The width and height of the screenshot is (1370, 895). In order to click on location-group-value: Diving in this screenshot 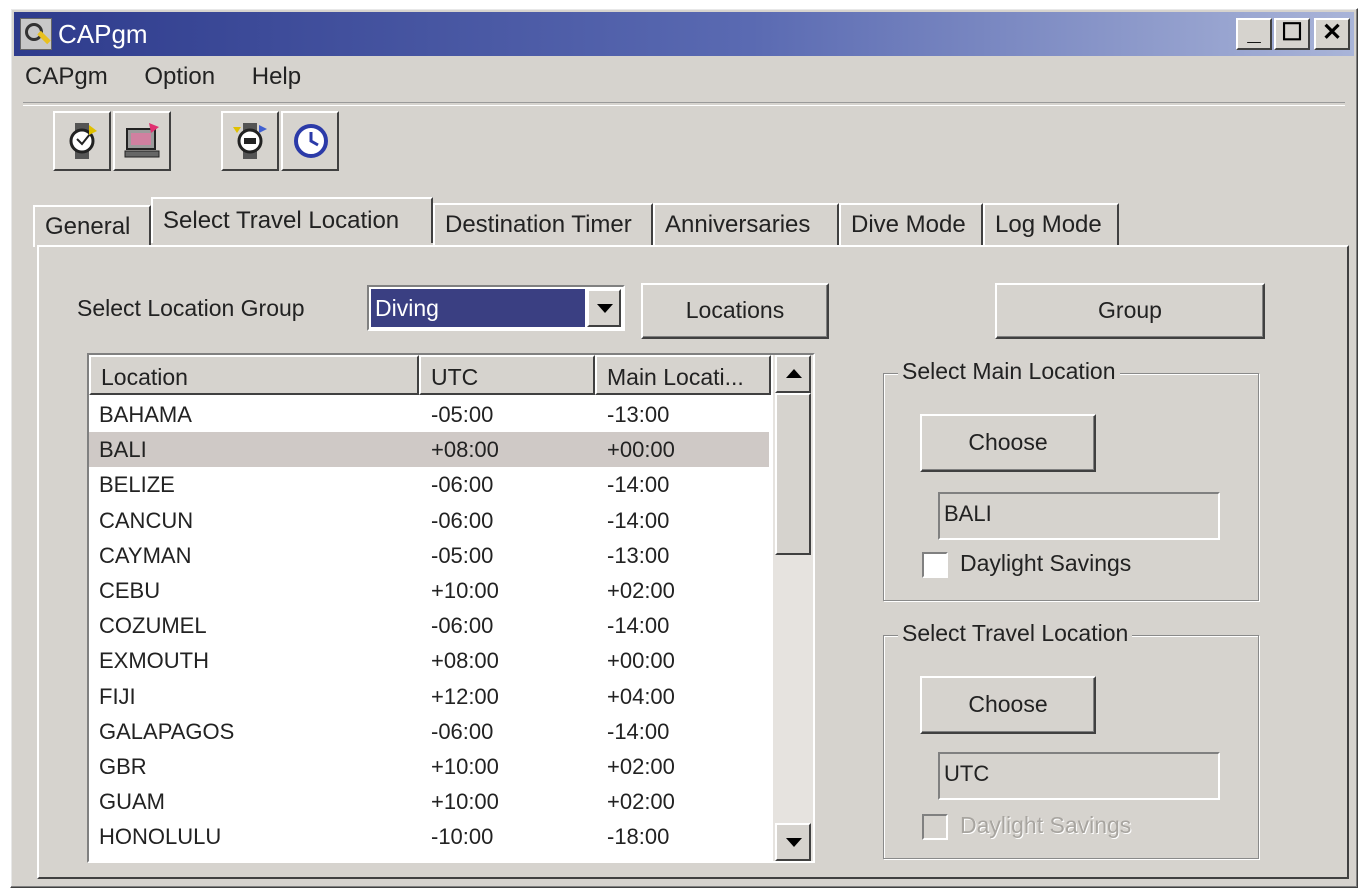, I will do `click(478, 308)`.